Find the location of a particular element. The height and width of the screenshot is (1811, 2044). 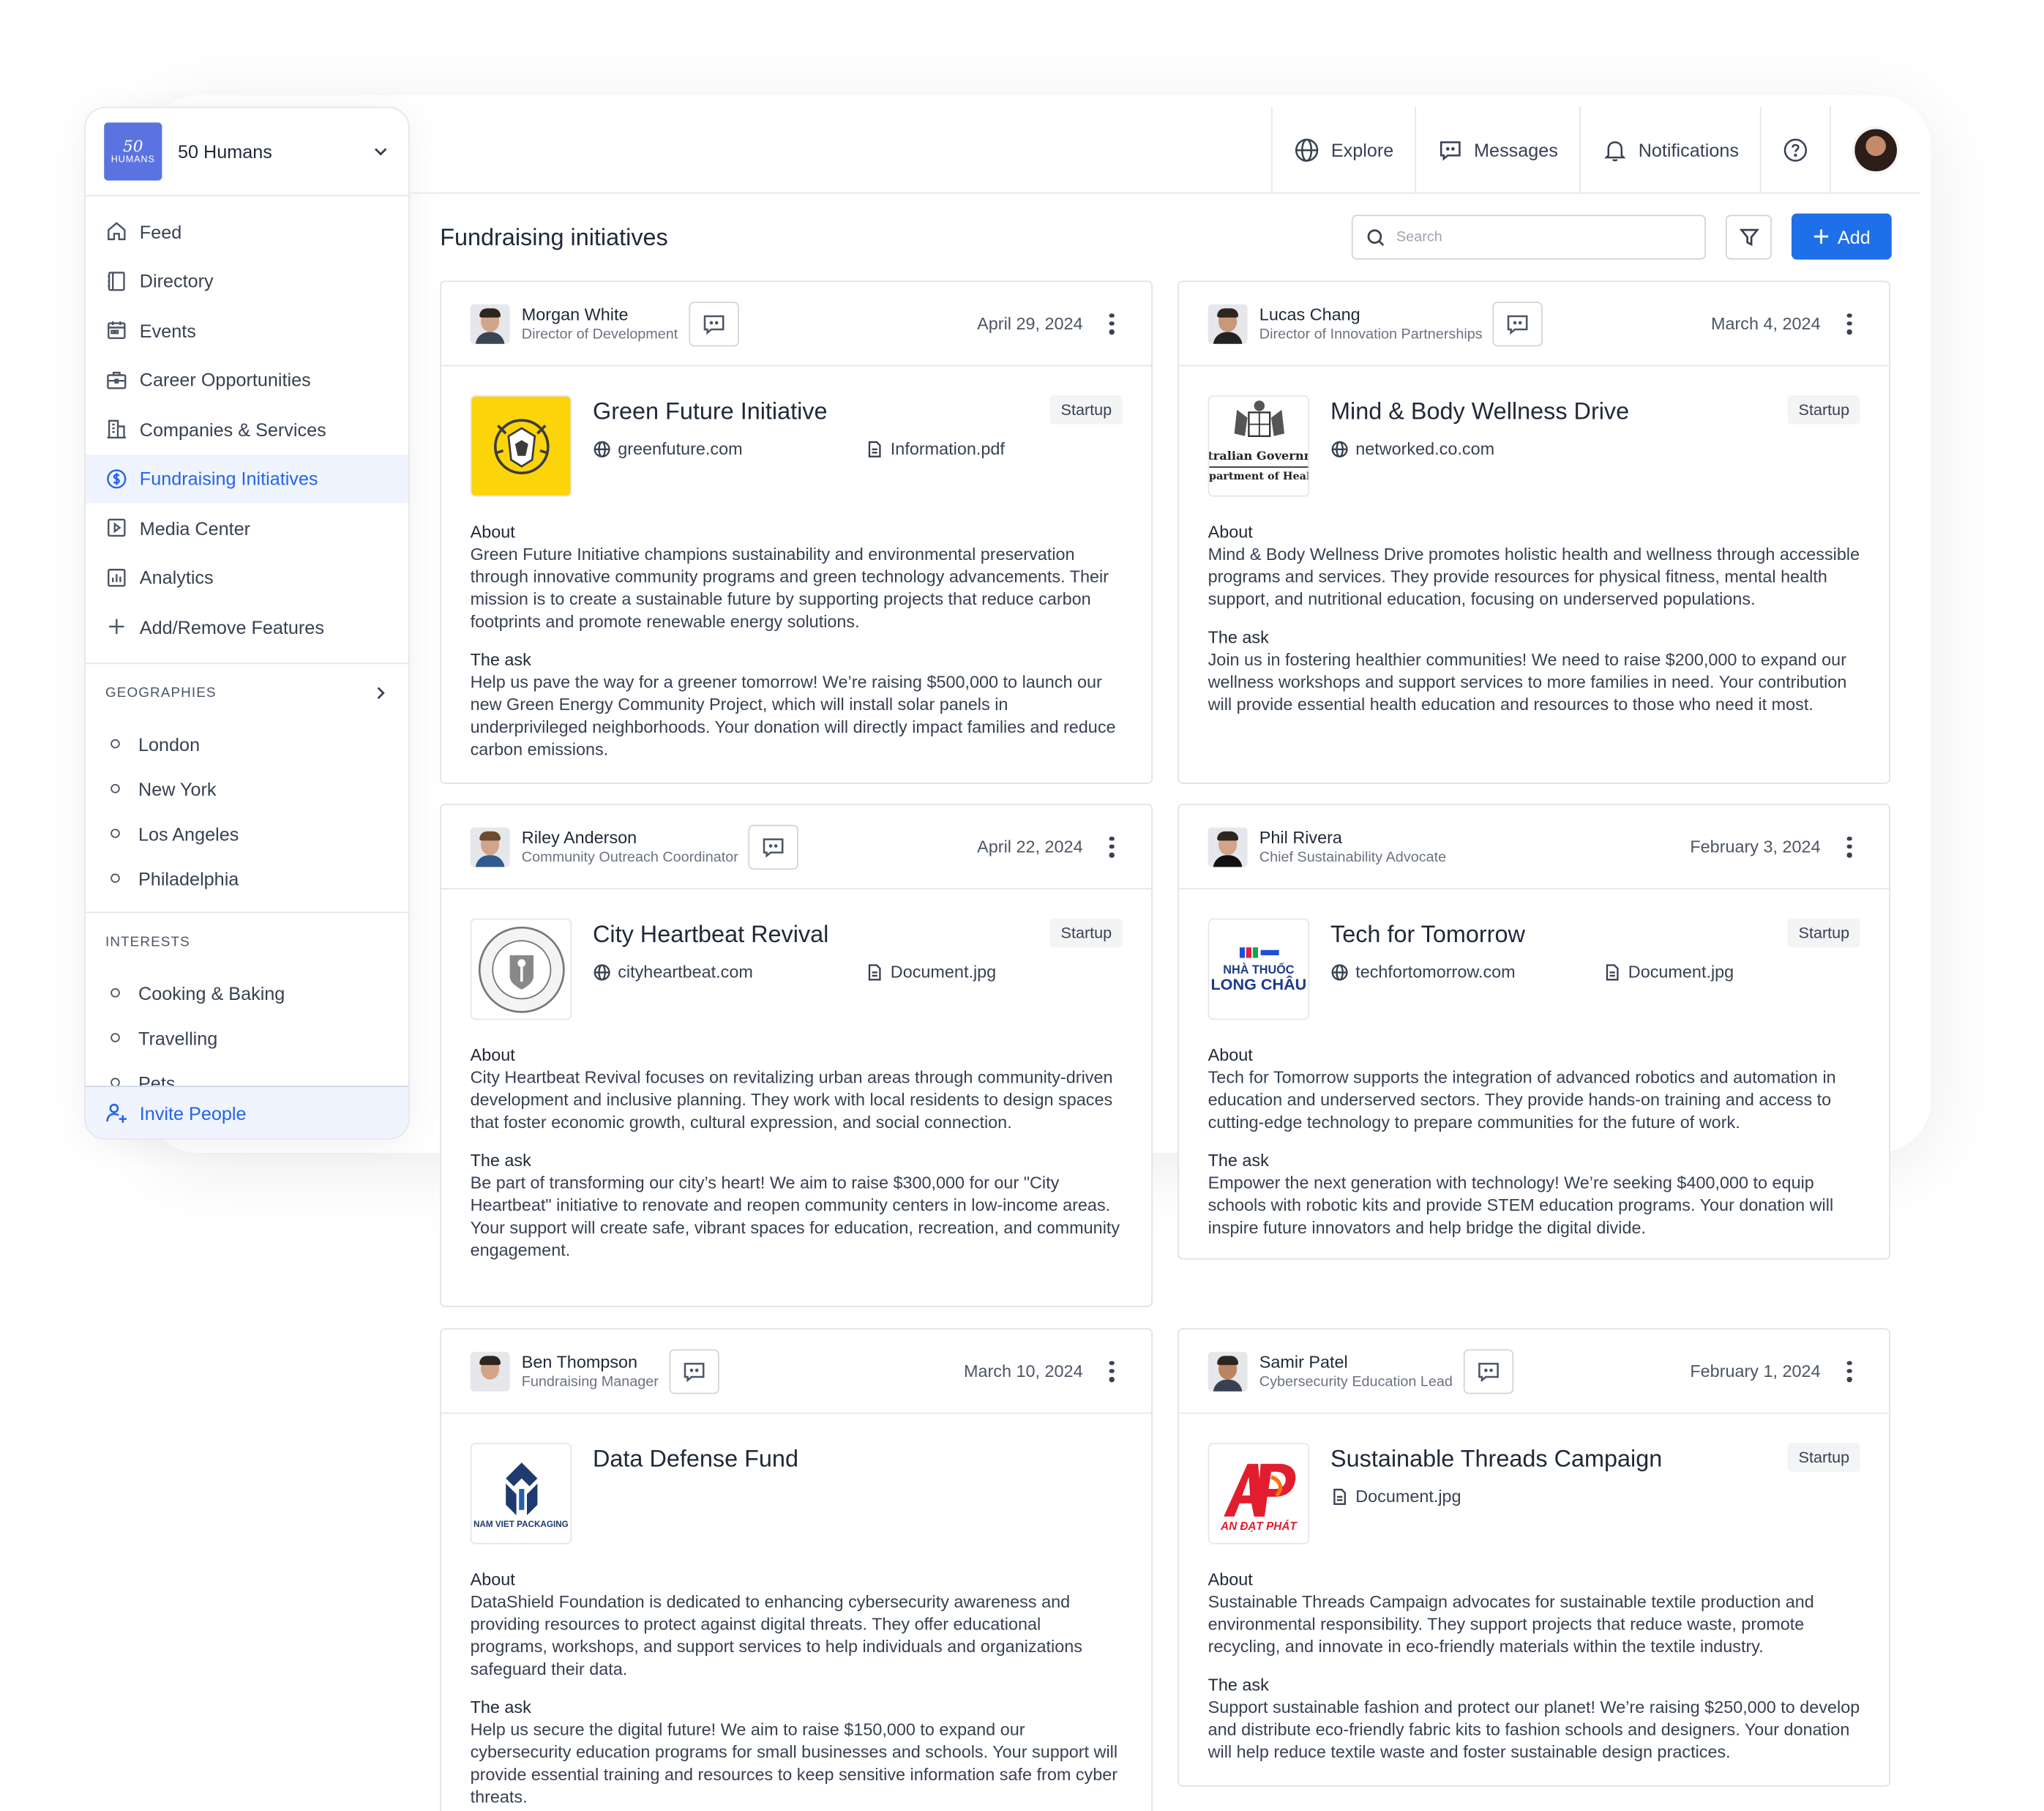

poster-name: Lucas Chang is located at coordinates (1371, 314).